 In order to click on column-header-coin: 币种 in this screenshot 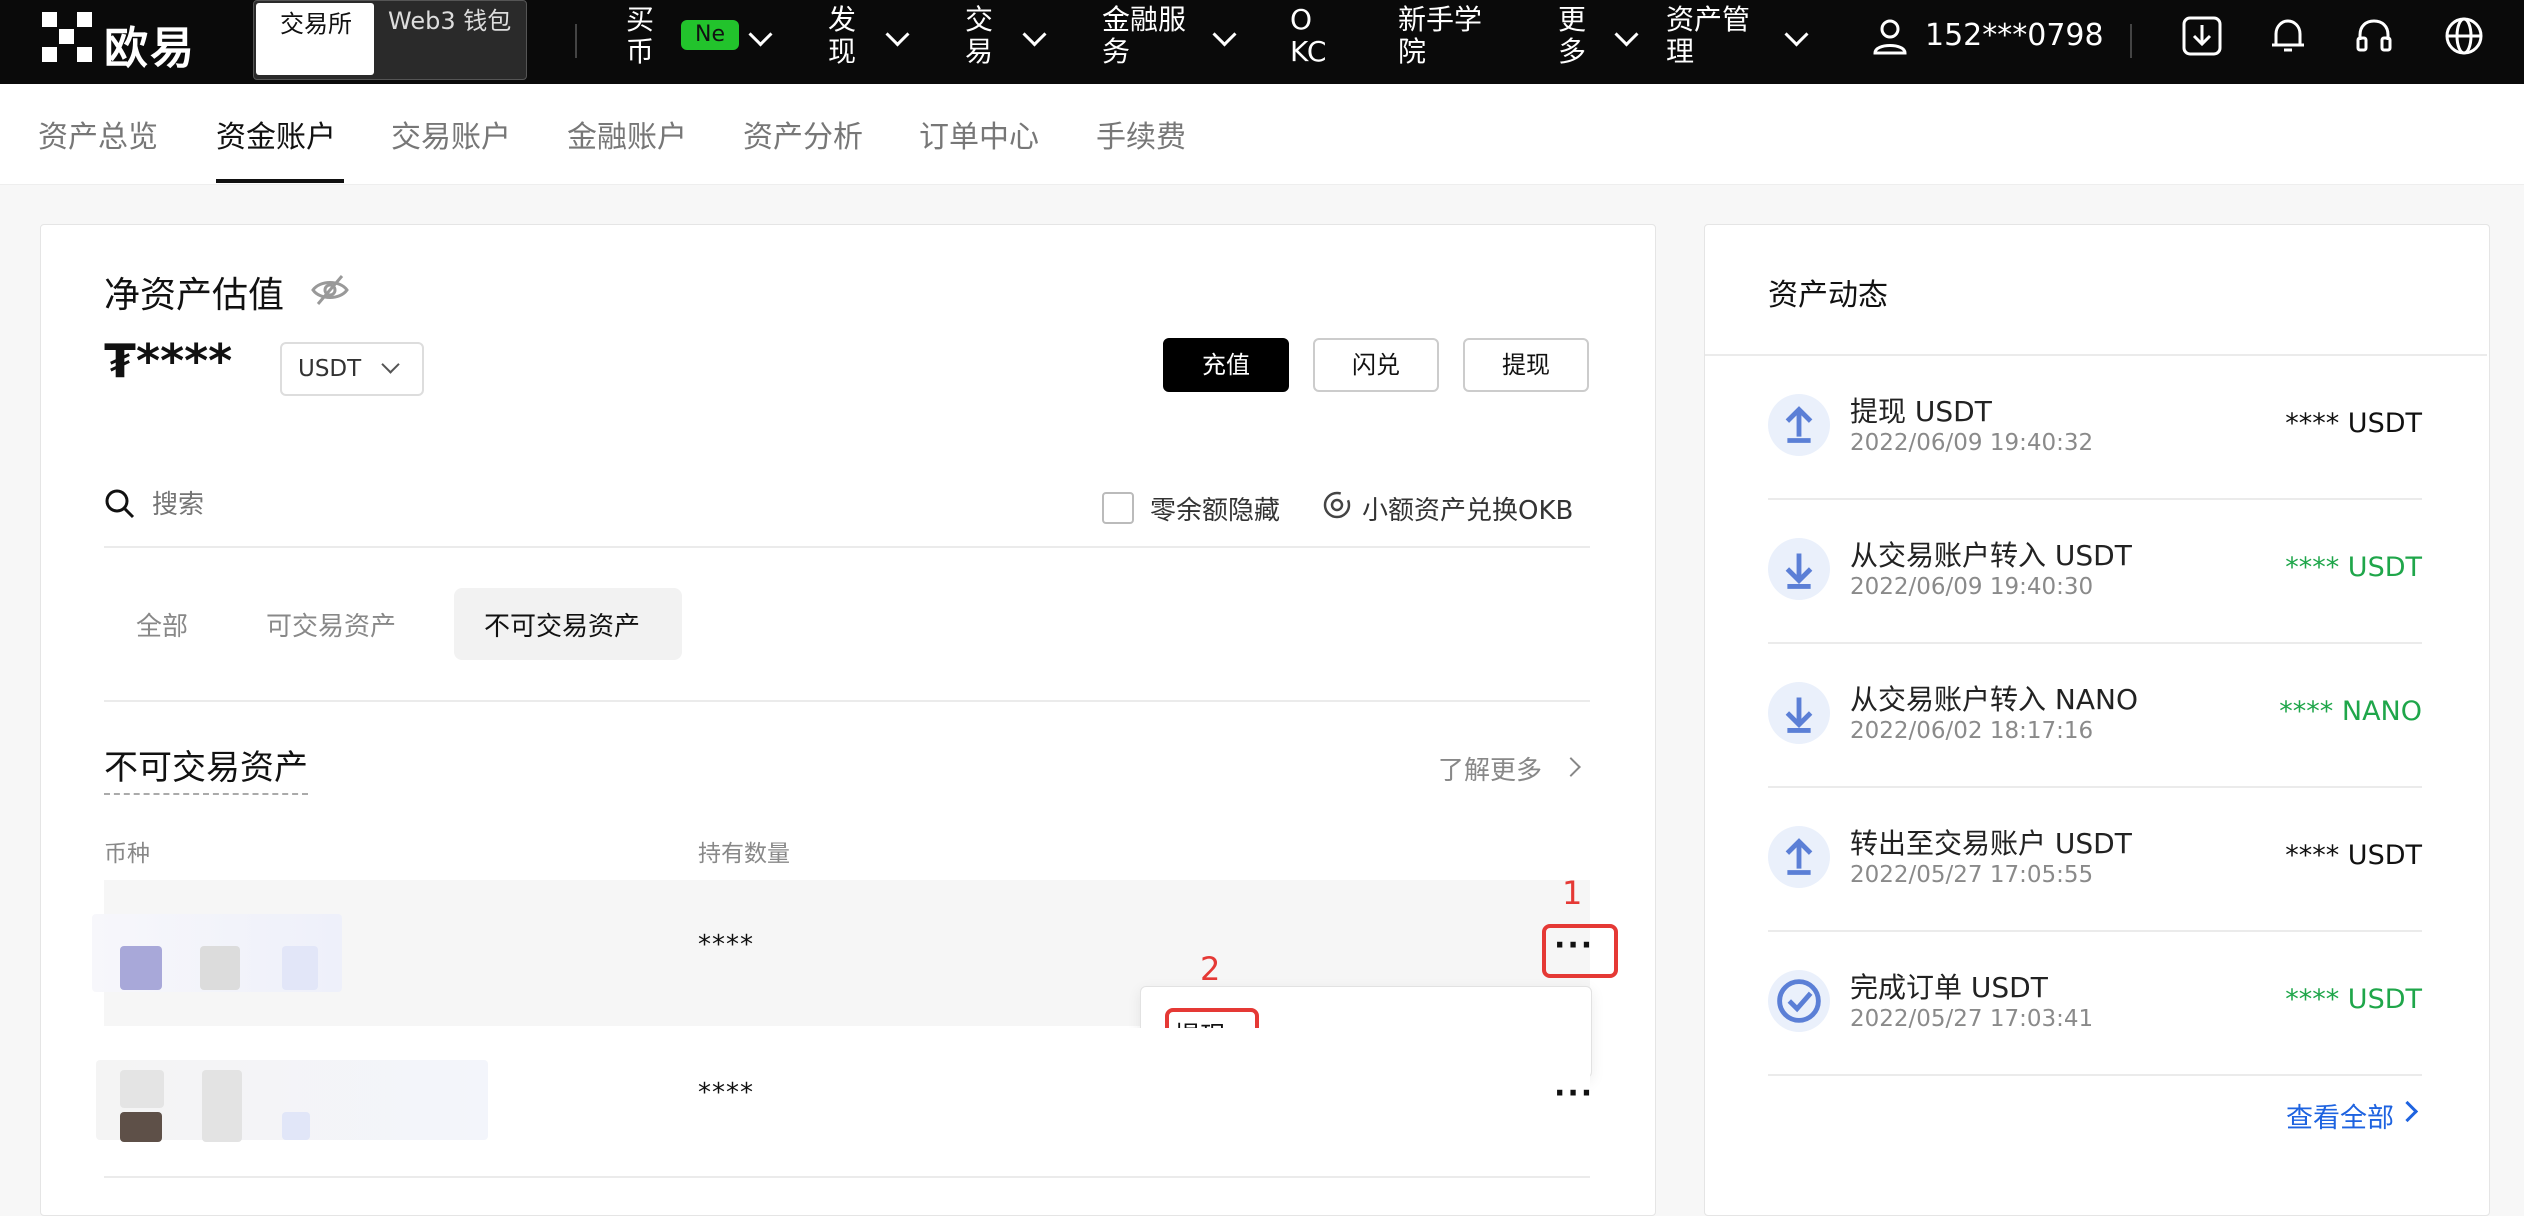, I will do `click(127, 854)`.